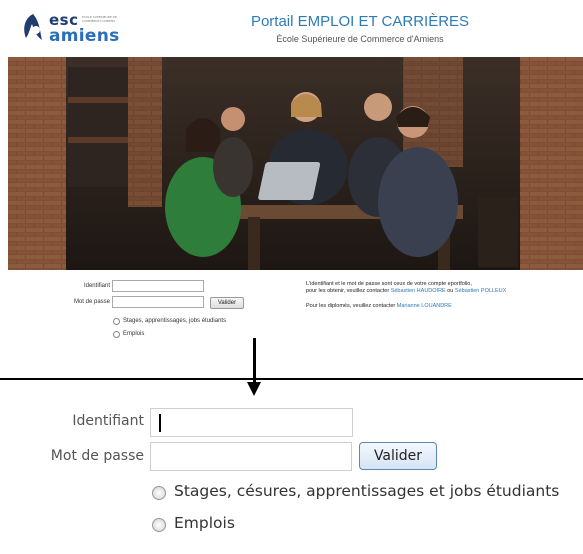 Image resolution: width=583 pixels, height=554 pixels. What do you see at coordinates (227, 303) in the screenshot?
I see `validate-button-small: Valider` at bounding box center [227, 303].